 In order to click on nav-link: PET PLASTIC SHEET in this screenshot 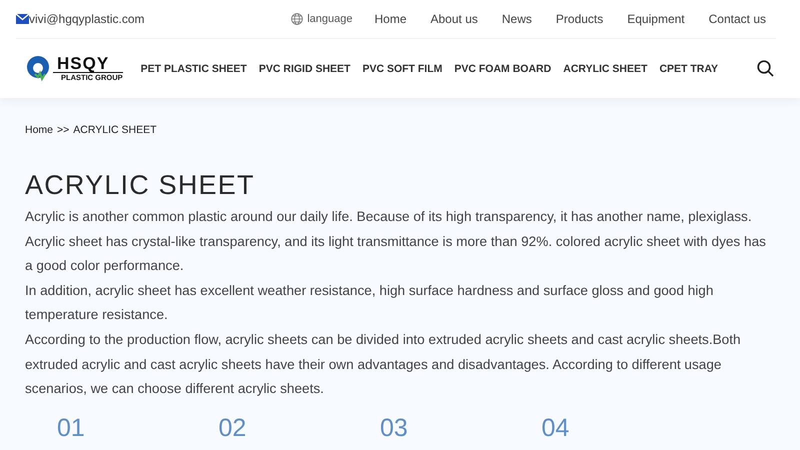, I will do `click(193, 68)`.